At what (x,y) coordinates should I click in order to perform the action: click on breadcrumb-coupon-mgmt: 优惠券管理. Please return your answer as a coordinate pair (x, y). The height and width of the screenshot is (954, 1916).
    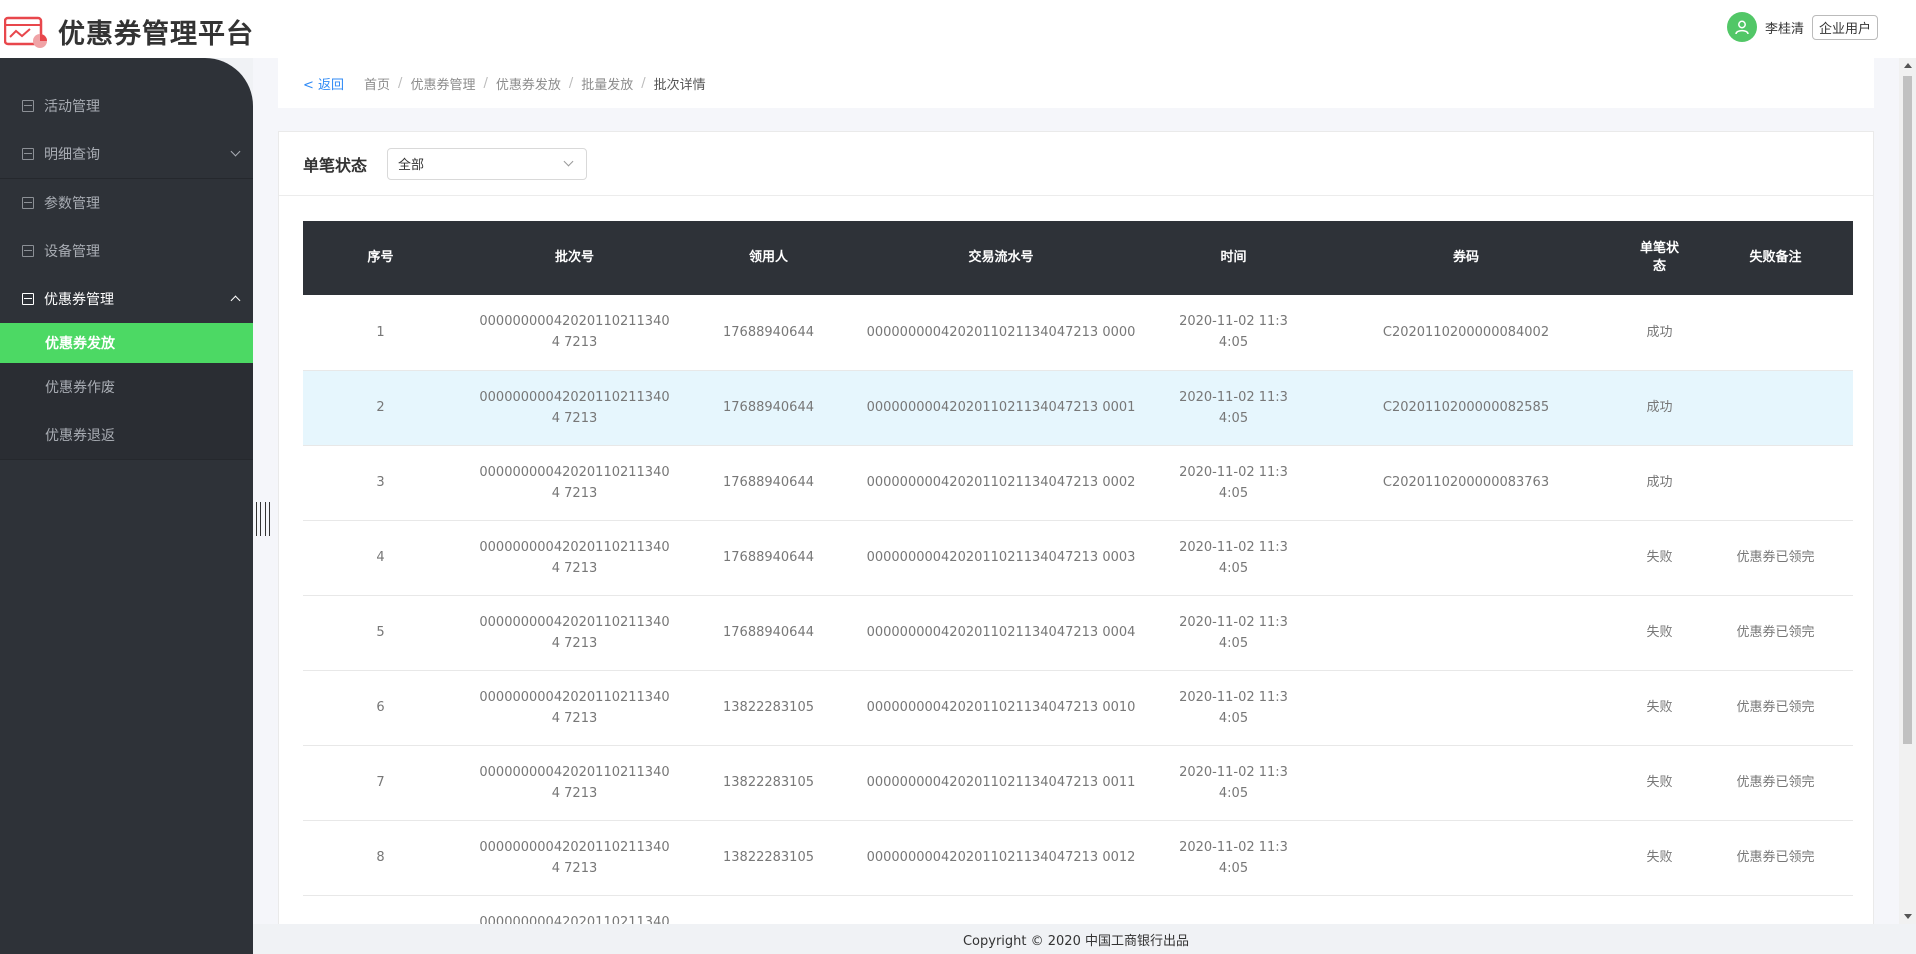
    Looking at the image, I should click on (442, 83).